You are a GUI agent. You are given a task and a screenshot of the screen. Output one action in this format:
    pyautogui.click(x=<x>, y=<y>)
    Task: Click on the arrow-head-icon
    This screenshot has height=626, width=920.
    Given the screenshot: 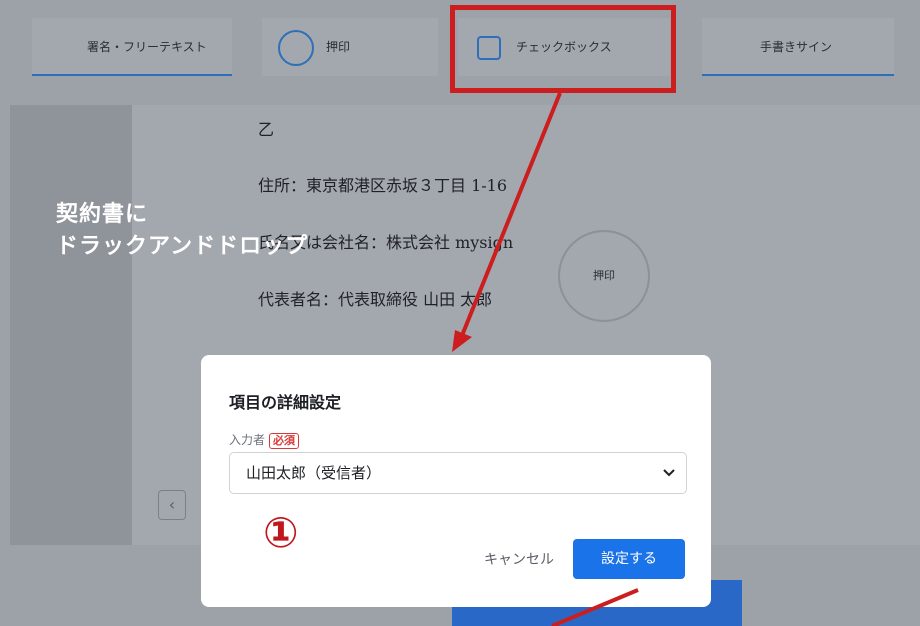 What is the action you would take?
    pyautogui.click(x=462, y=341)
    